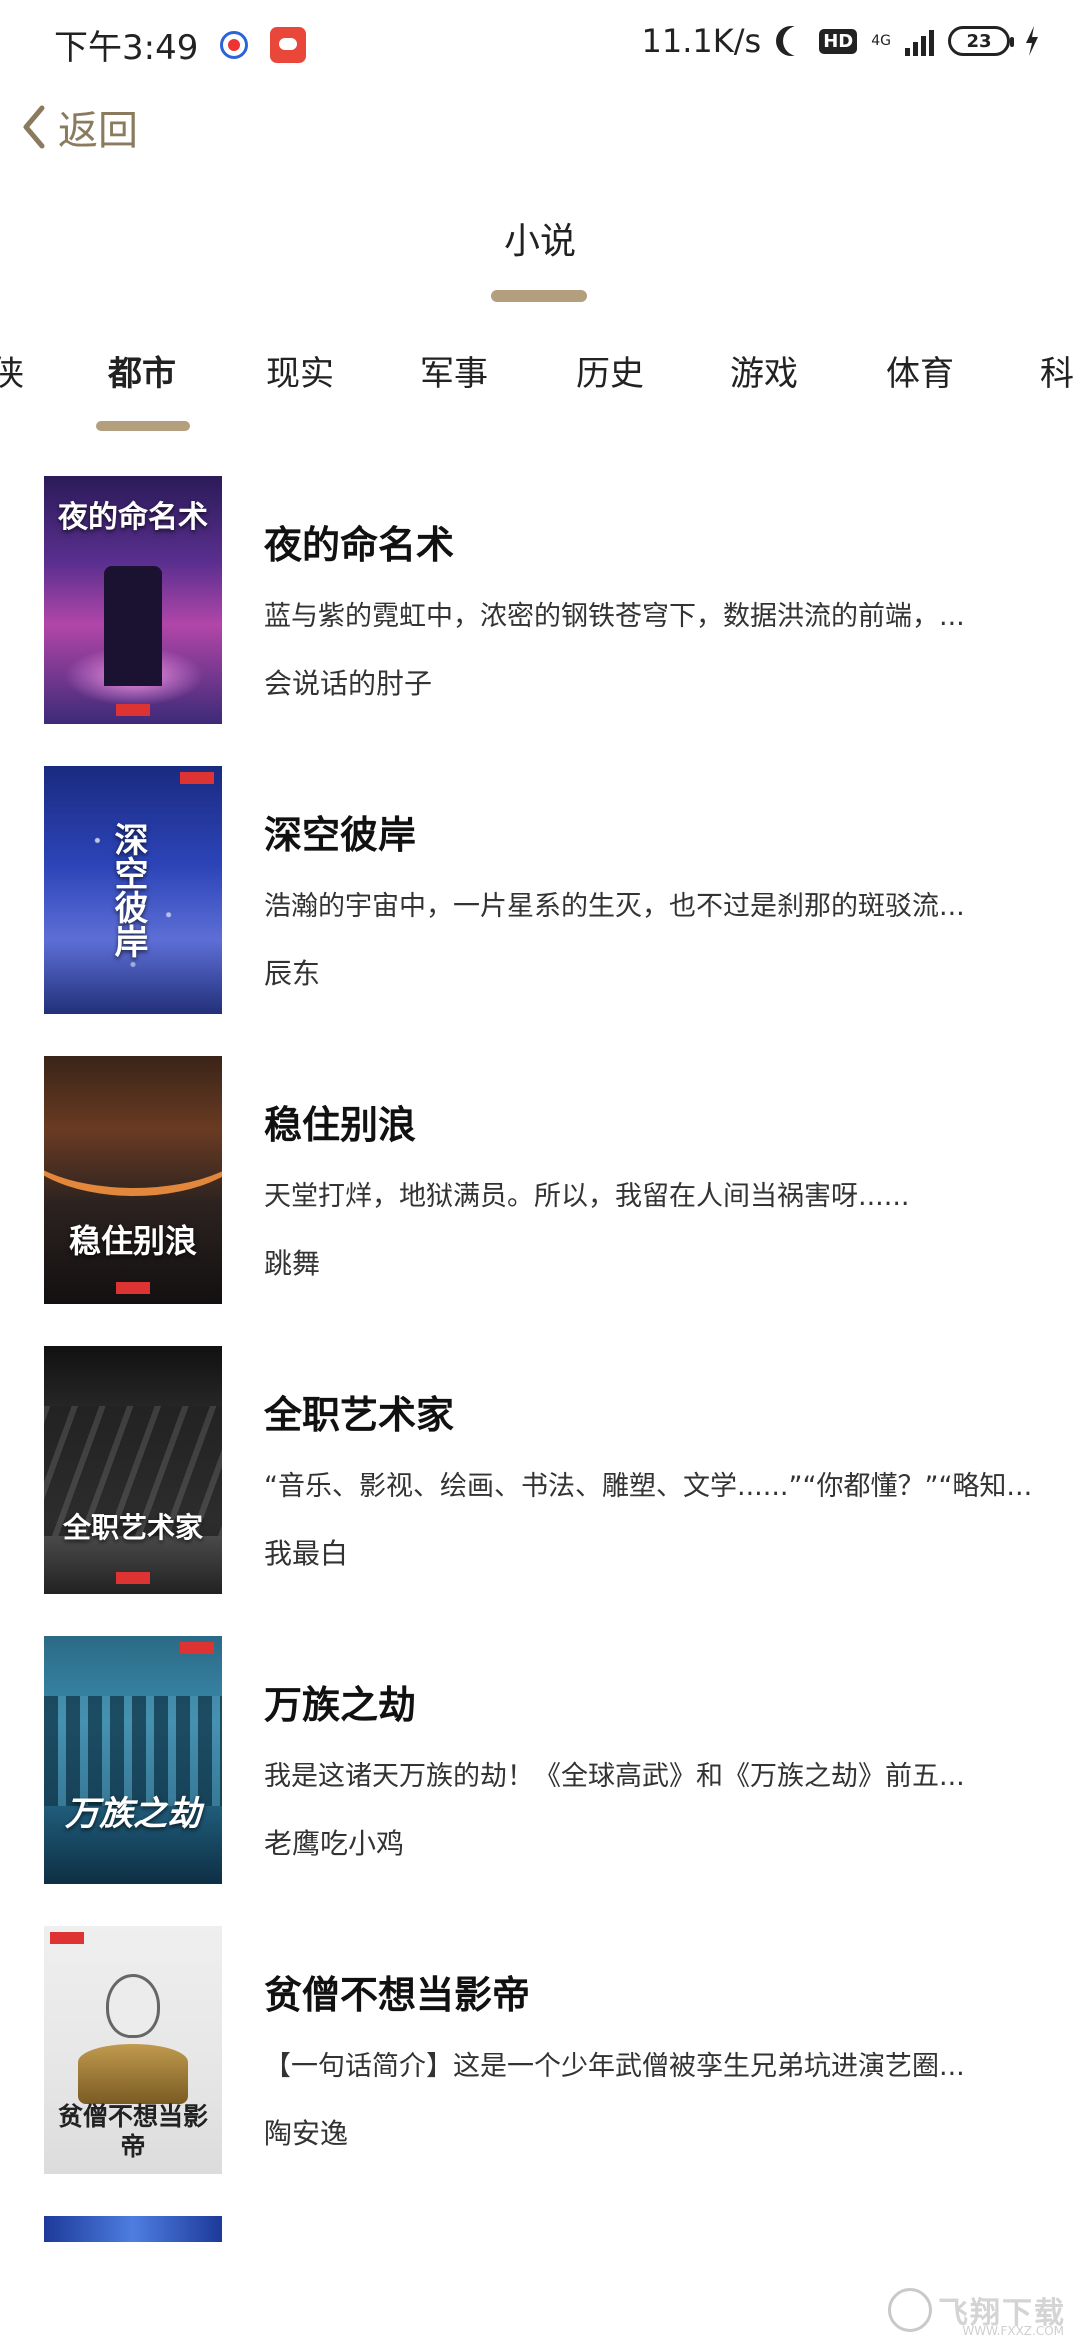  Describe the element at coordinates (334, 1843) in the screenshot. I see `book-author: 老鹰吃小鸡` at that location.